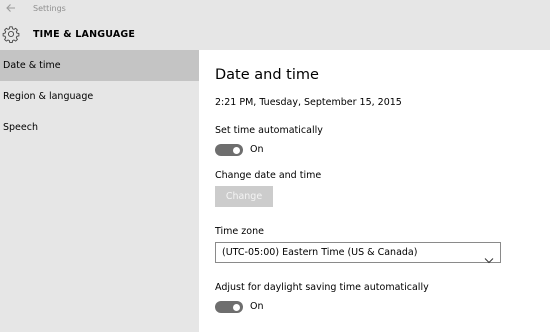  I want to click on page-header: TIME & LANGUAGE, so click(275, 35).